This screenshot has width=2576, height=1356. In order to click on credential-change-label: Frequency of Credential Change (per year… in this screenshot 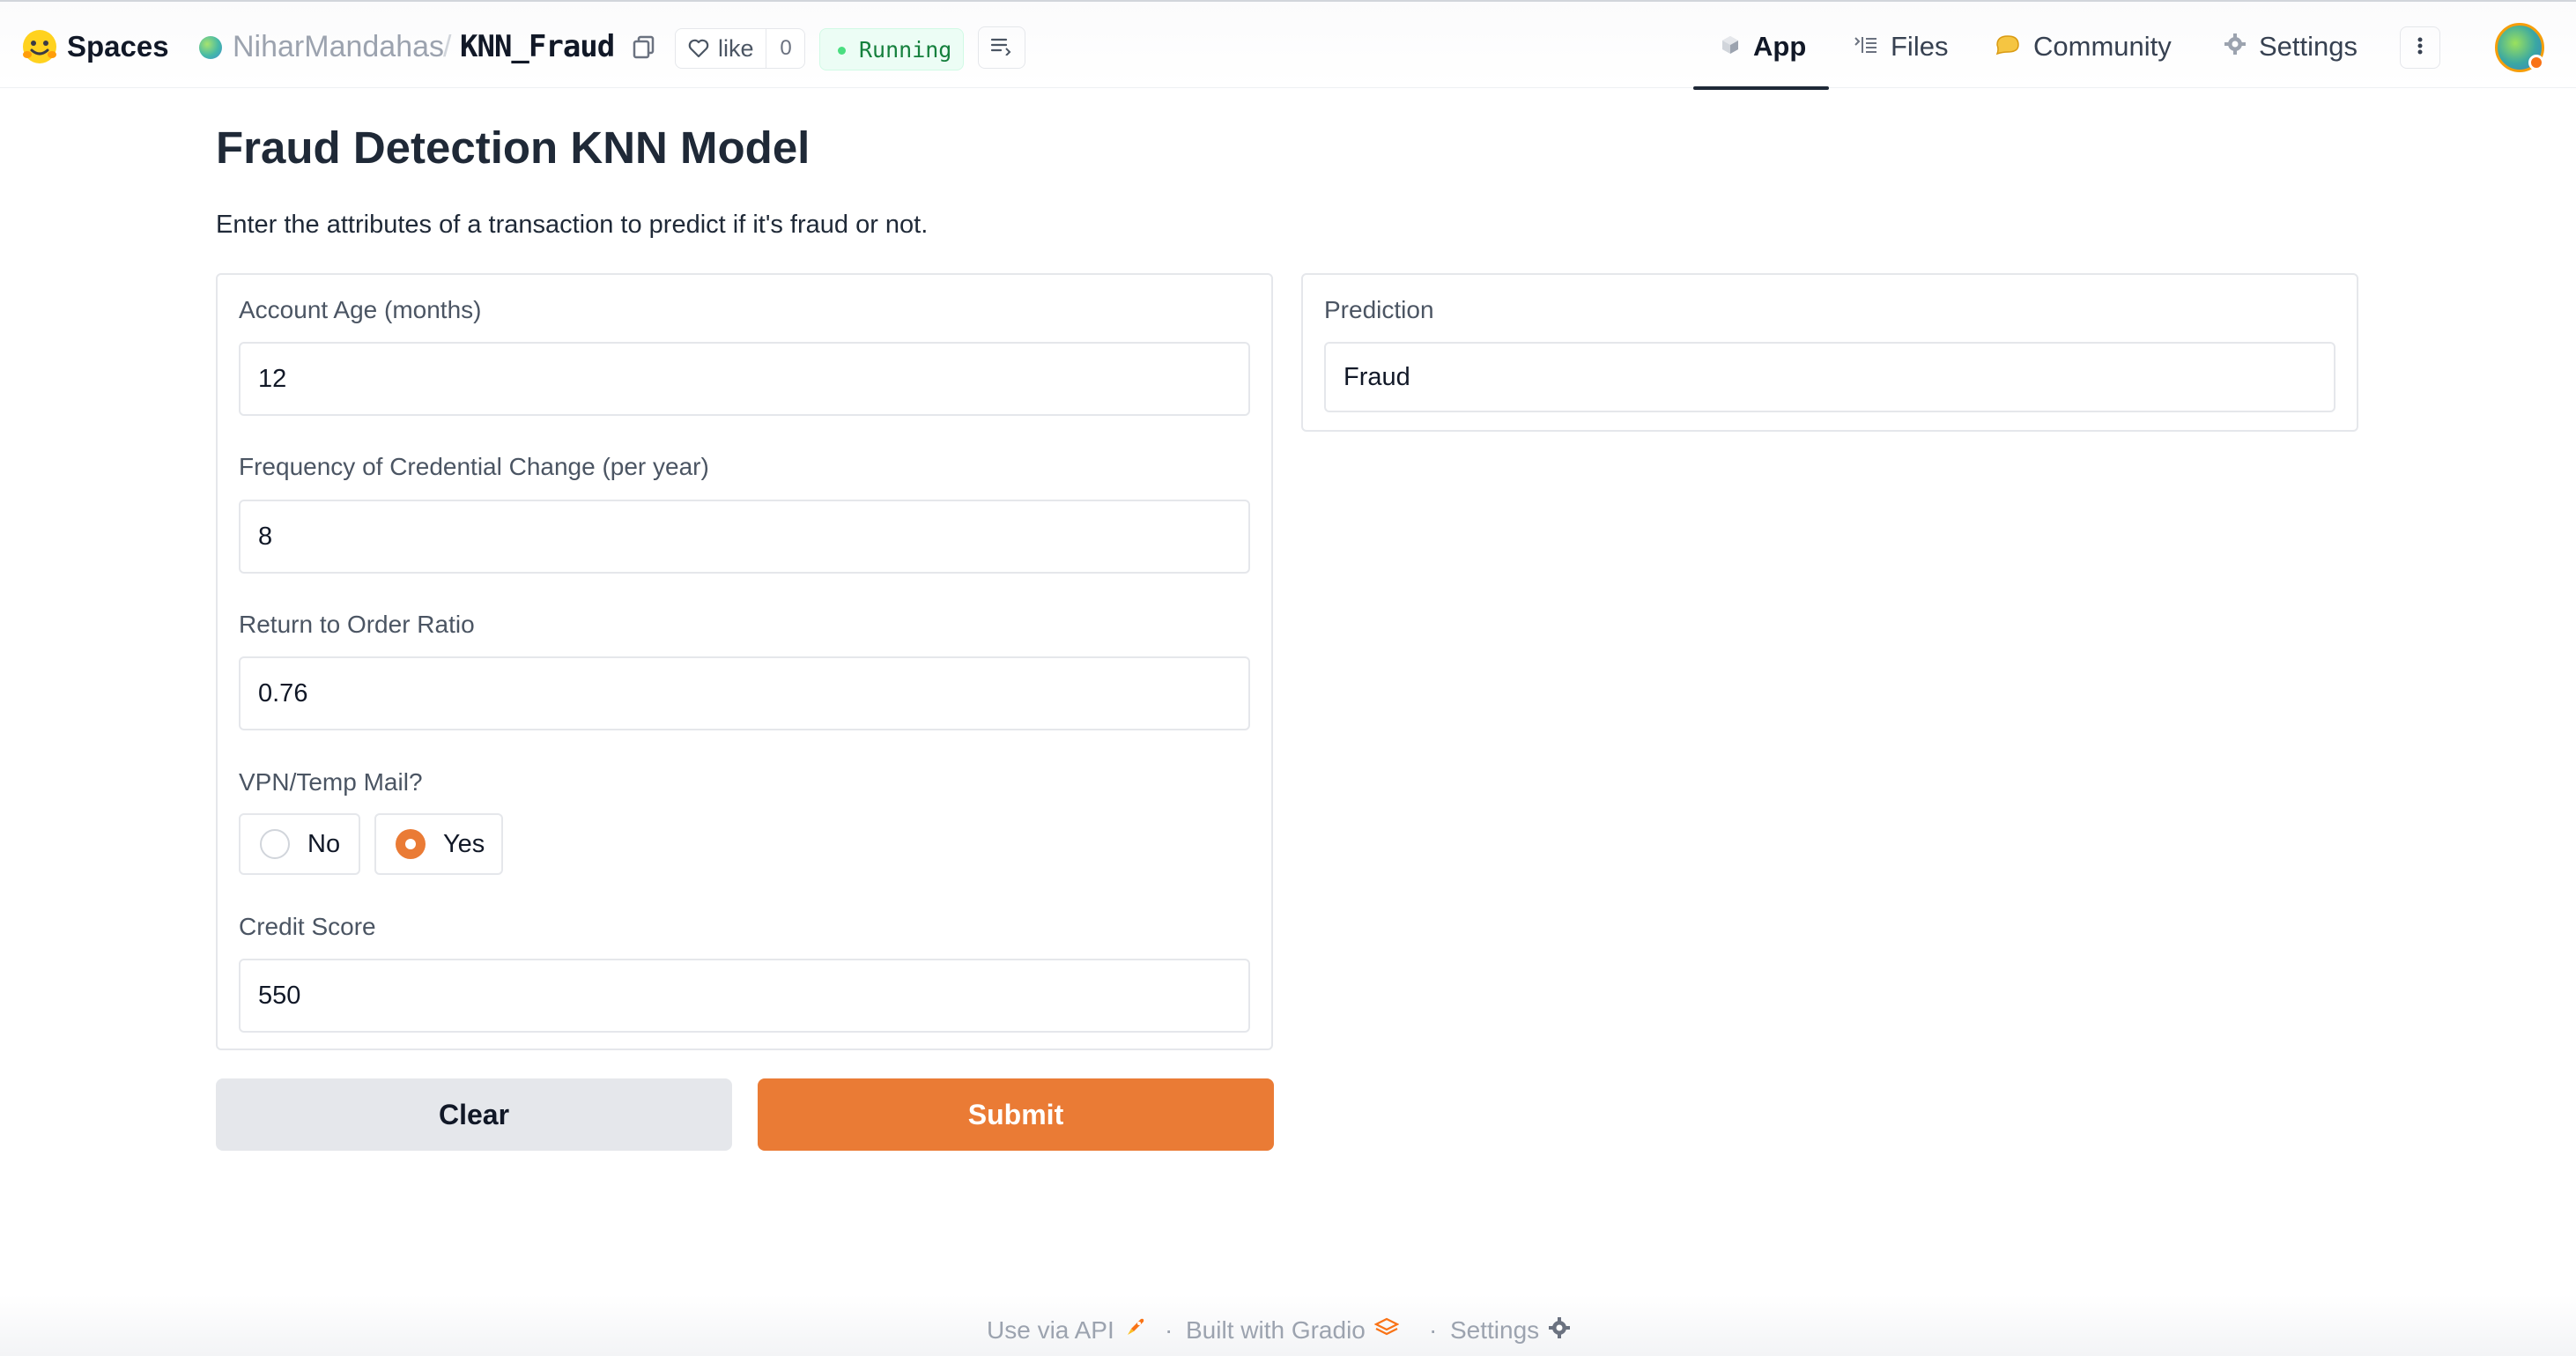, I will do `click(474, 467)`.